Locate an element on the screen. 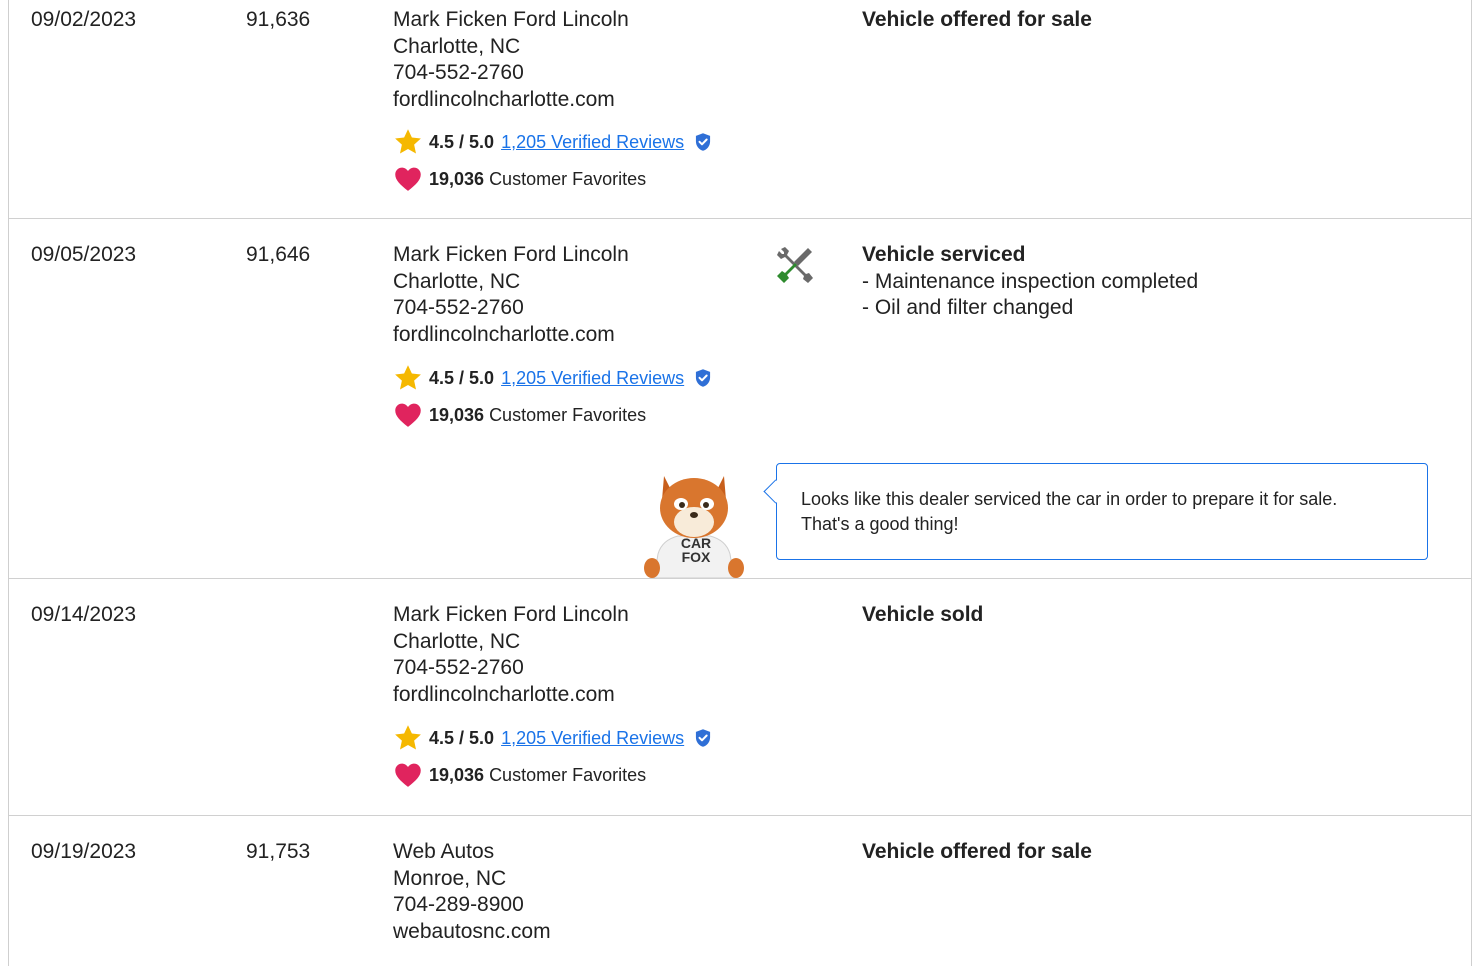  event-detail: - Maintenance inspection completed is located at coordinates (1030, 281).